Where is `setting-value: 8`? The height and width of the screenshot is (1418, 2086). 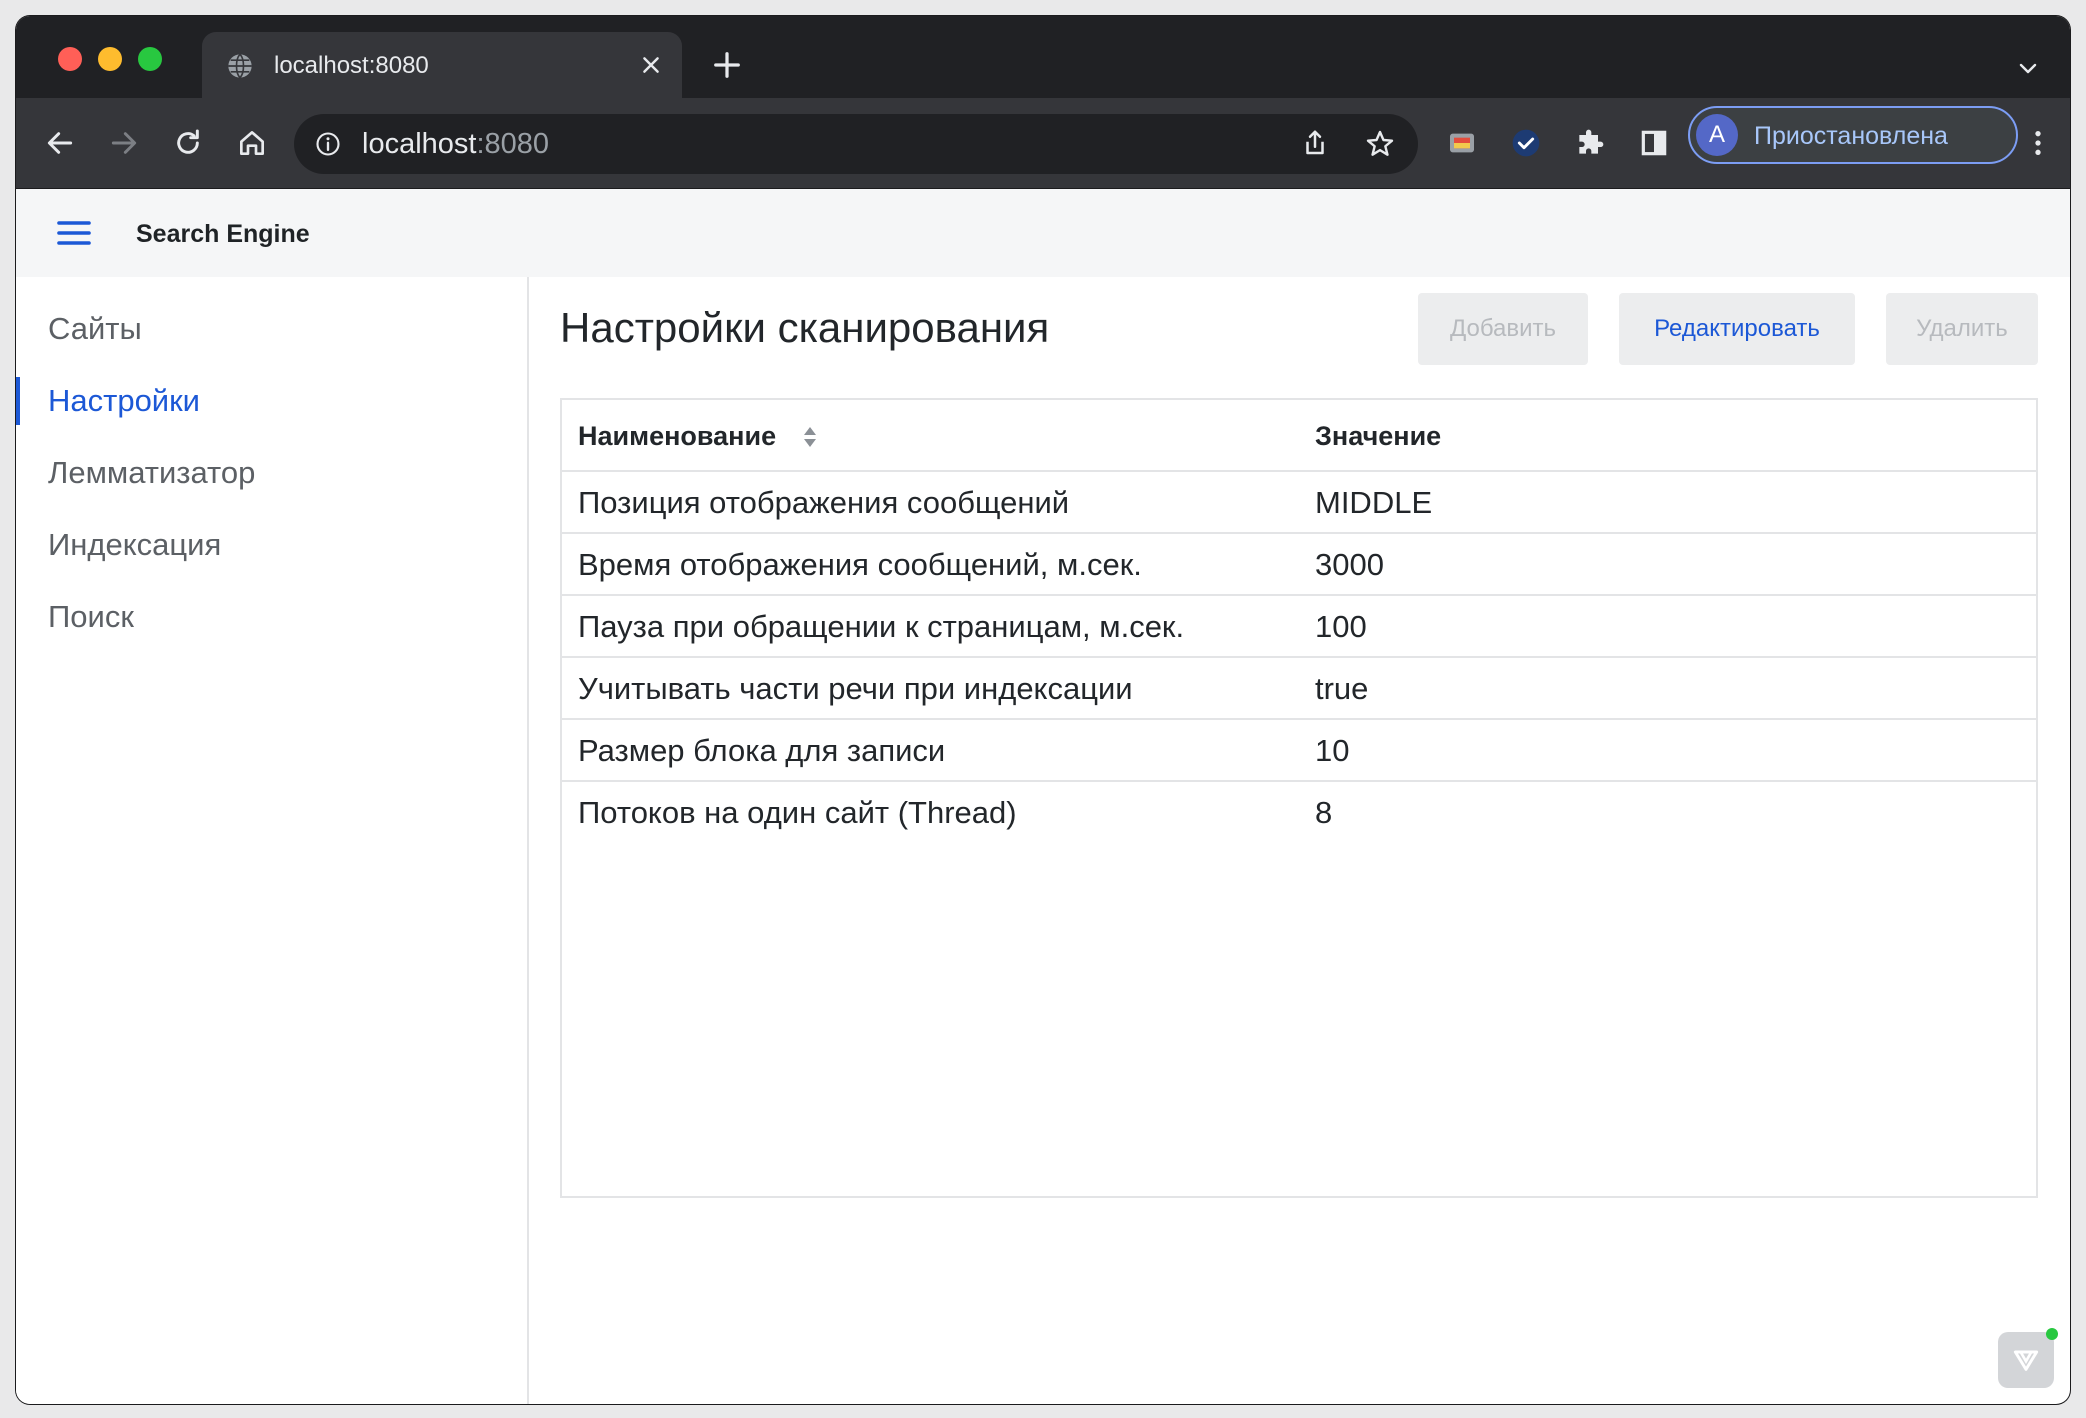 setting-value: 8 is located at coordinates (1324, 812).